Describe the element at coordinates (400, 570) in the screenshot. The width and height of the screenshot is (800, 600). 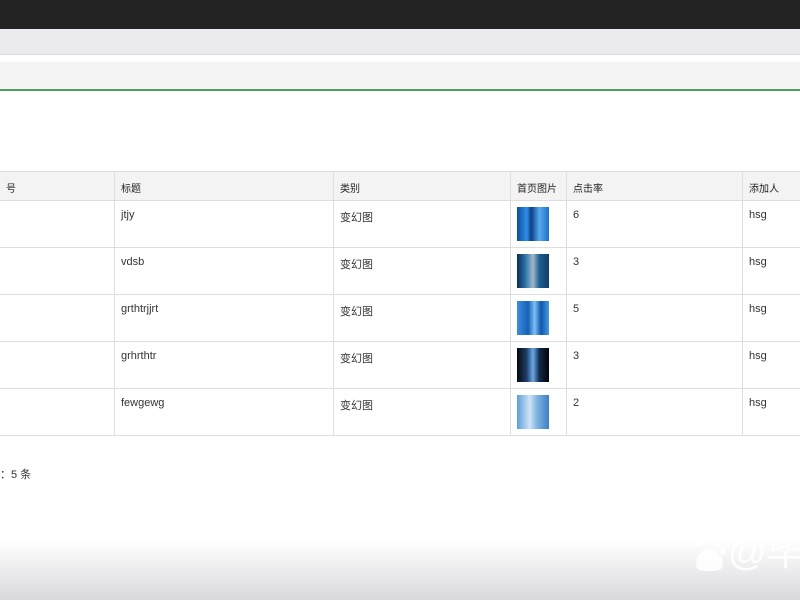
I see `bottom-shade` at that location.